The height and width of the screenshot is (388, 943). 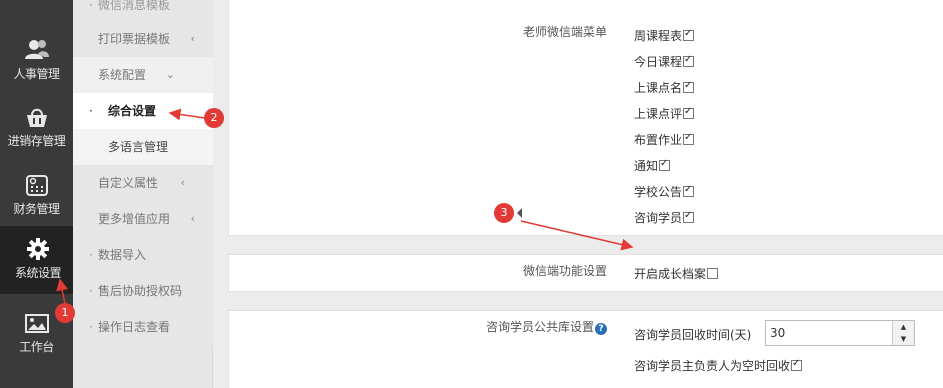 What do you see at coordinates (36, 49) in the screenshot?
I see `users-icon` at bounding box center [36, 49].